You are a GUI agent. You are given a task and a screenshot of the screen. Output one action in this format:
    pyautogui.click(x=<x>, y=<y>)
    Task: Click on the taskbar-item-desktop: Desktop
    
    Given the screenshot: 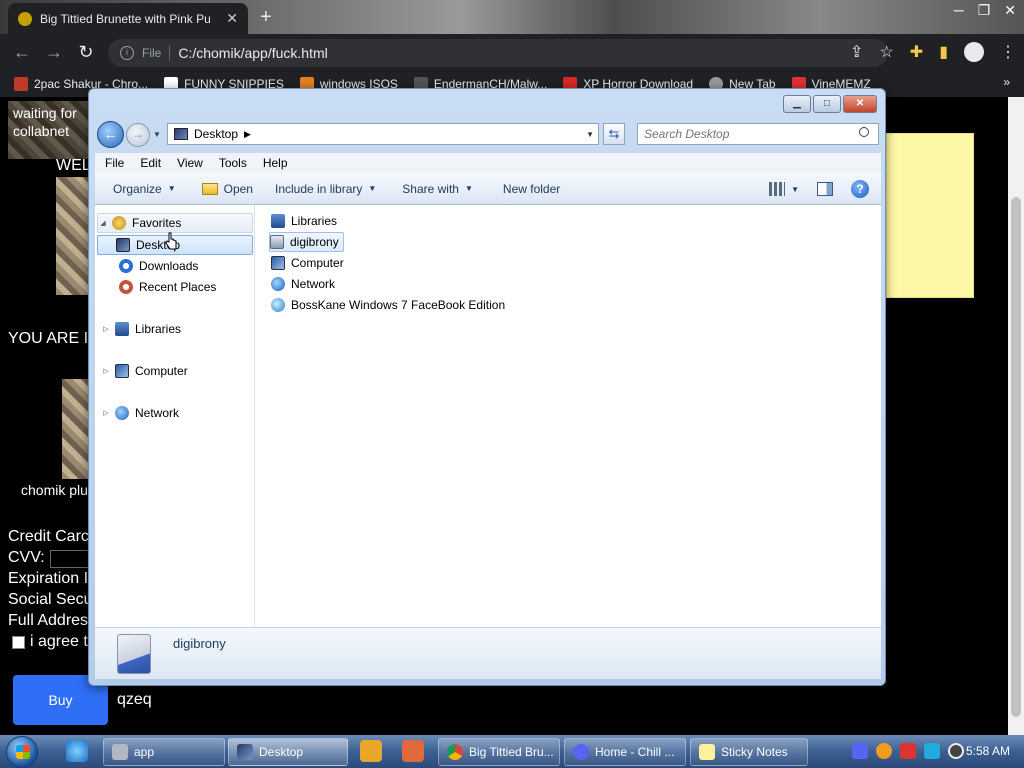 What is the action you would take?
    pyautogui.click(x=288, y=752)
    